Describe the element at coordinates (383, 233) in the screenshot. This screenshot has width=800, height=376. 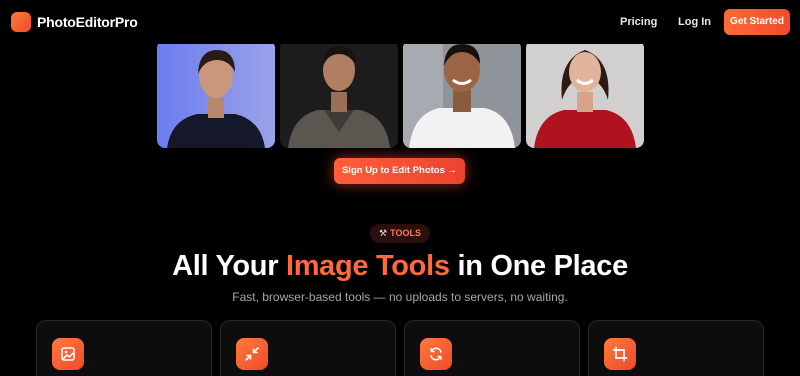
I see `hammer-wrench-icon: ⚒` at that location.